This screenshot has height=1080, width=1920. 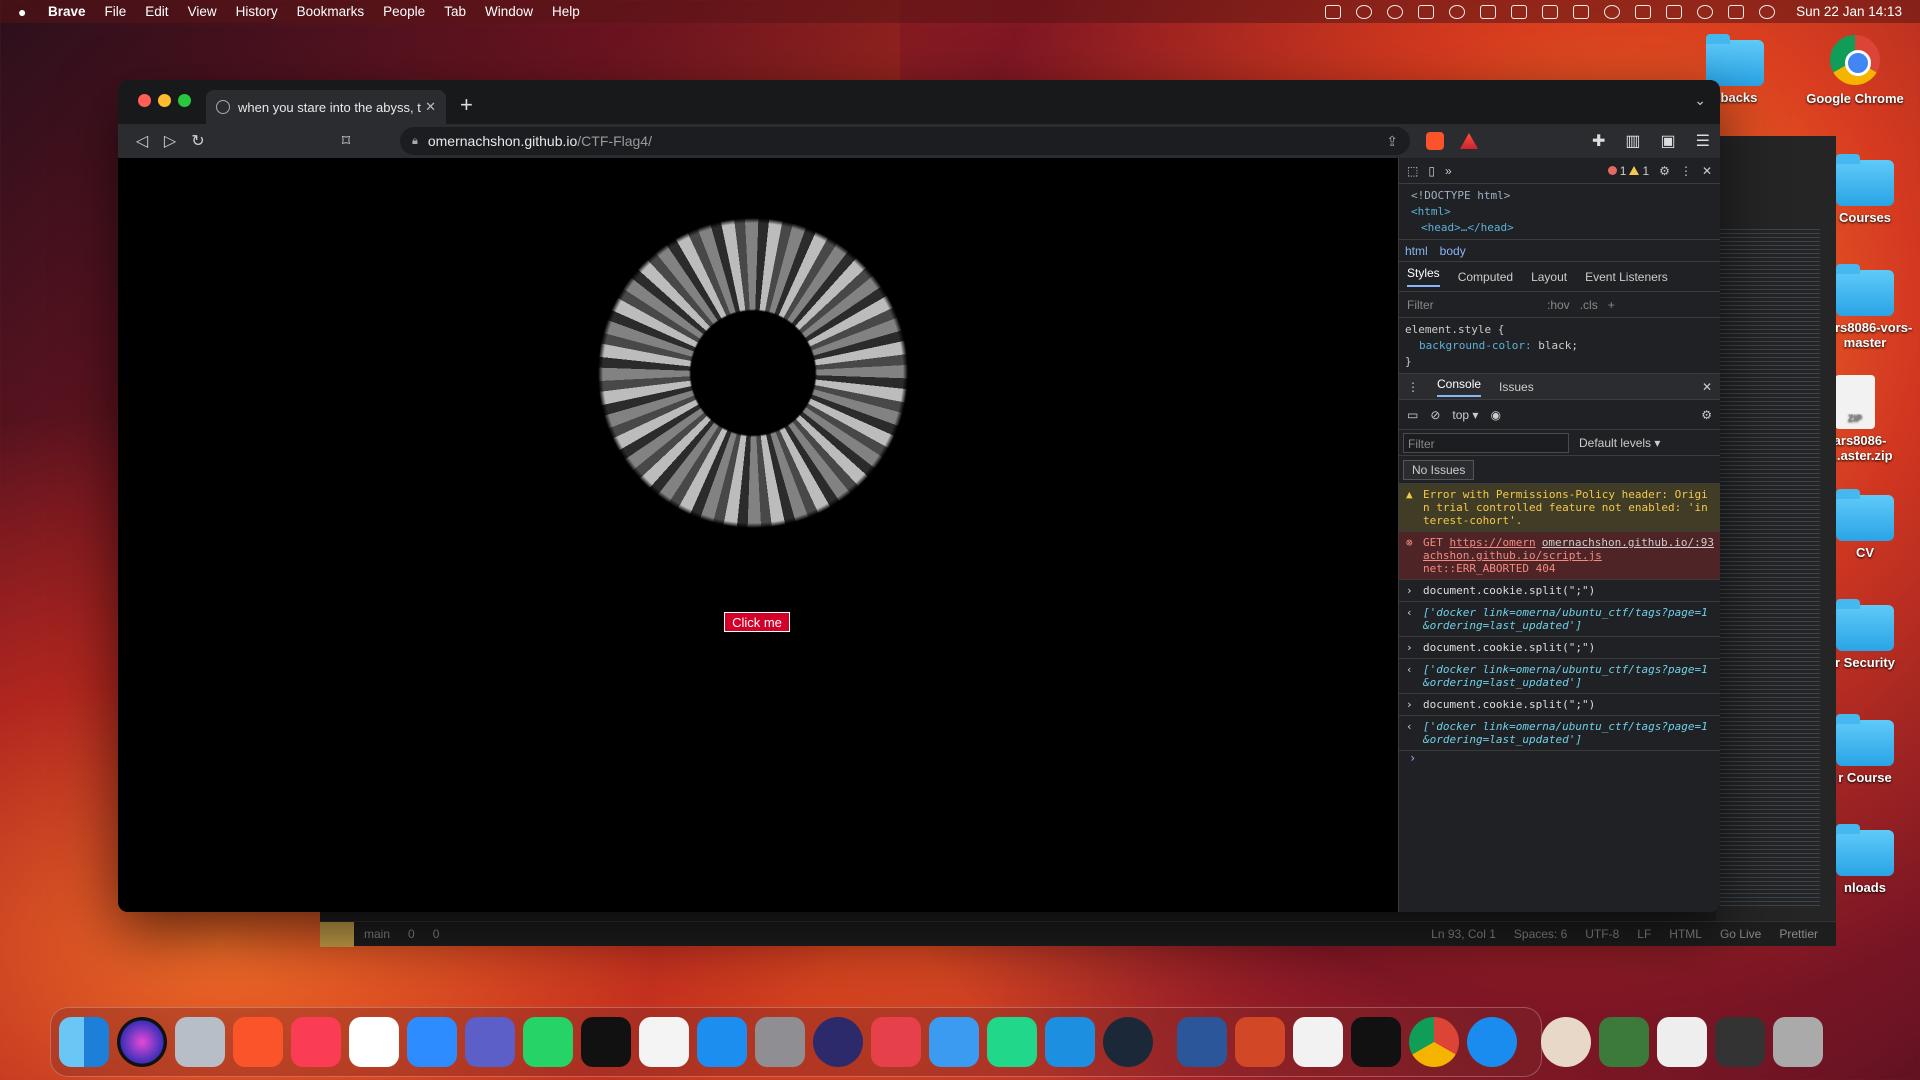 I want to click on warnings-count: 0, so click(x=436, y=934).